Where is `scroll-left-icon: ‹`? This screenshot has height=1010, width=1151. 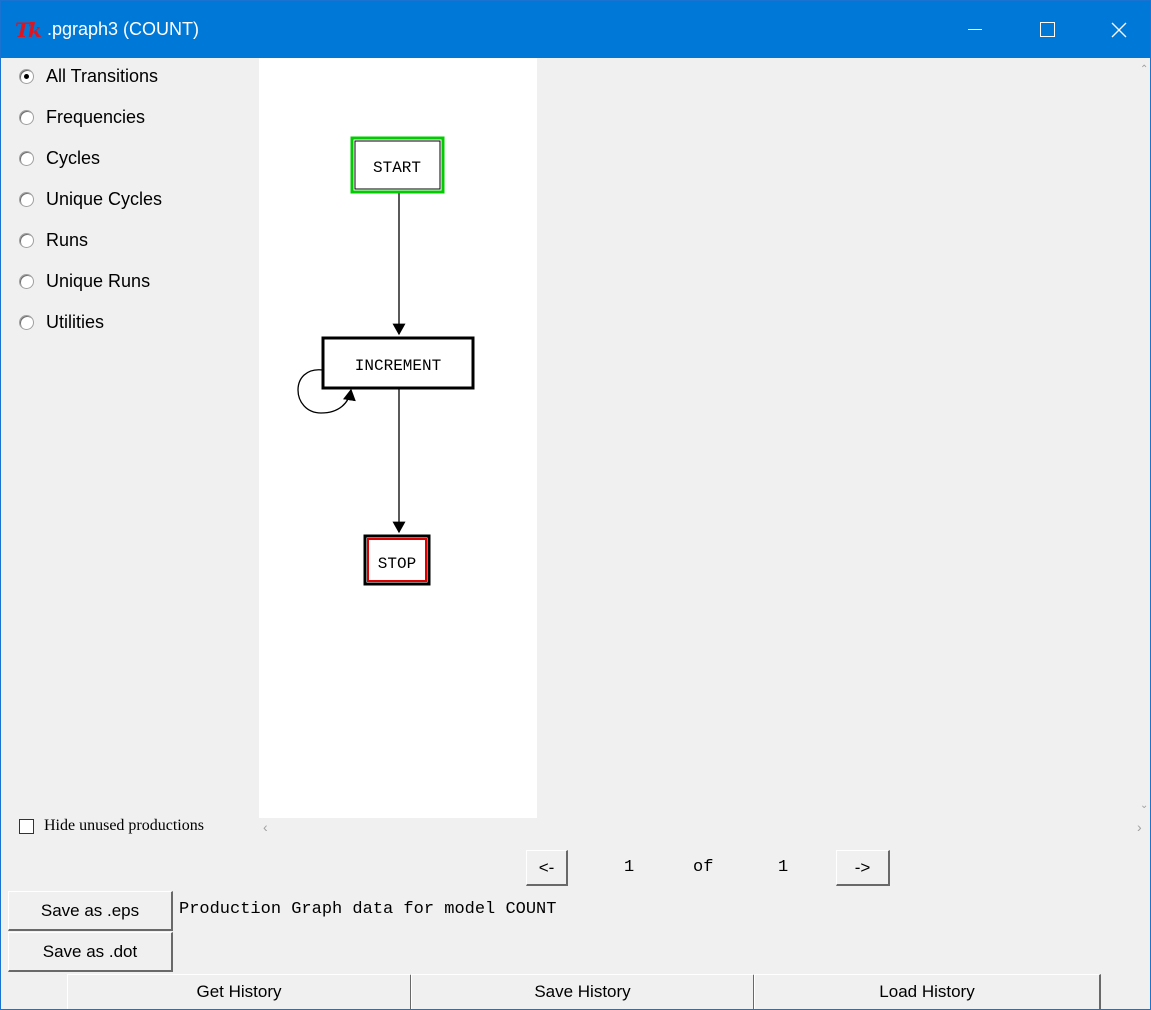 scroll-left-icon: ‹ is located at coordinates (265, 827).